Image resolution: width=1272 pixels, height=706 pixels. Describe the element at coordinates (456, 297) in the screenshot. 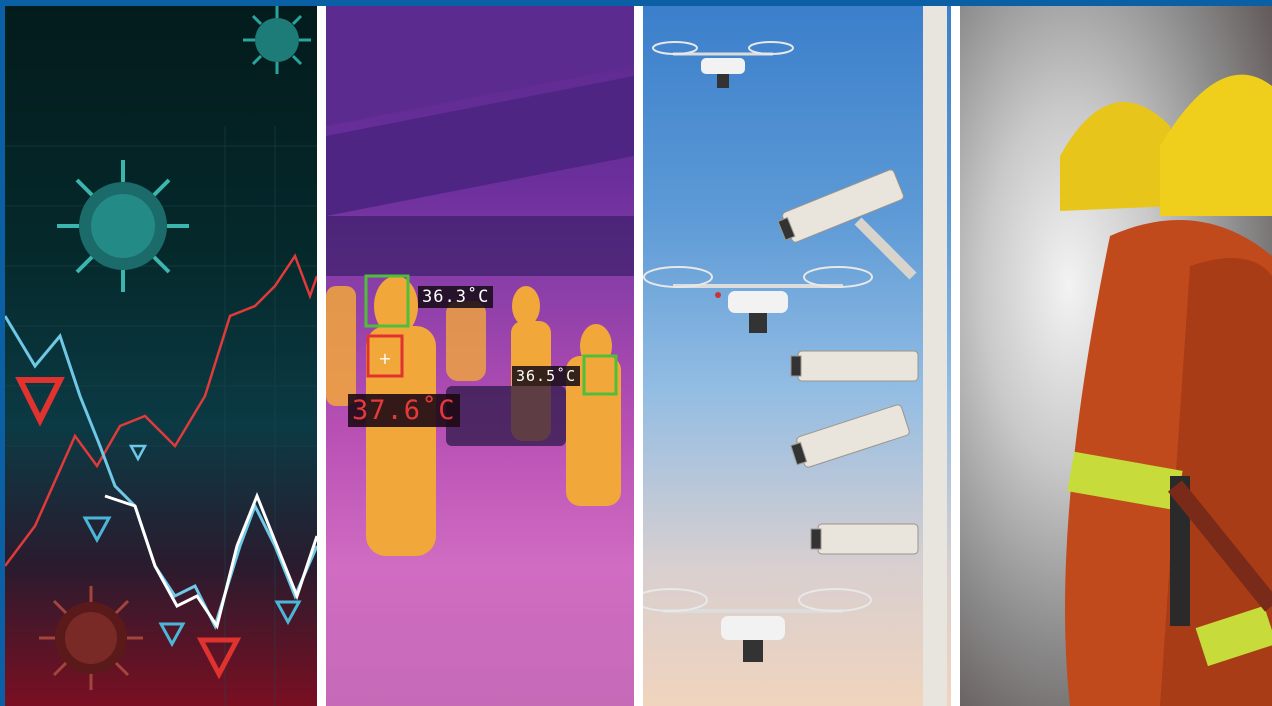

I see `temperature-reading: 36.3˚C` at that location.